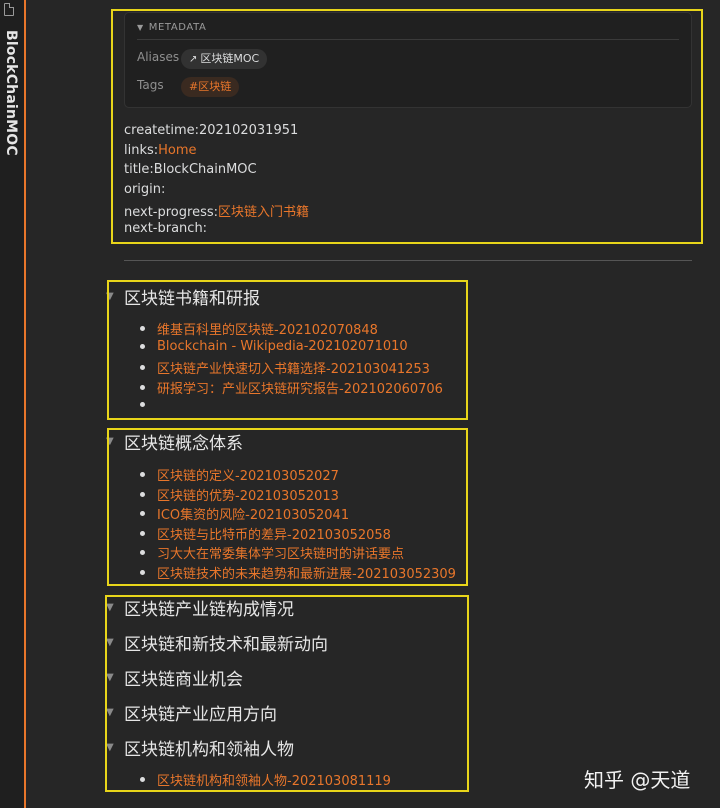 The image size is (720, 808). I want to click on list-item: 区块链的优势-202103052013, so click(239, 494).